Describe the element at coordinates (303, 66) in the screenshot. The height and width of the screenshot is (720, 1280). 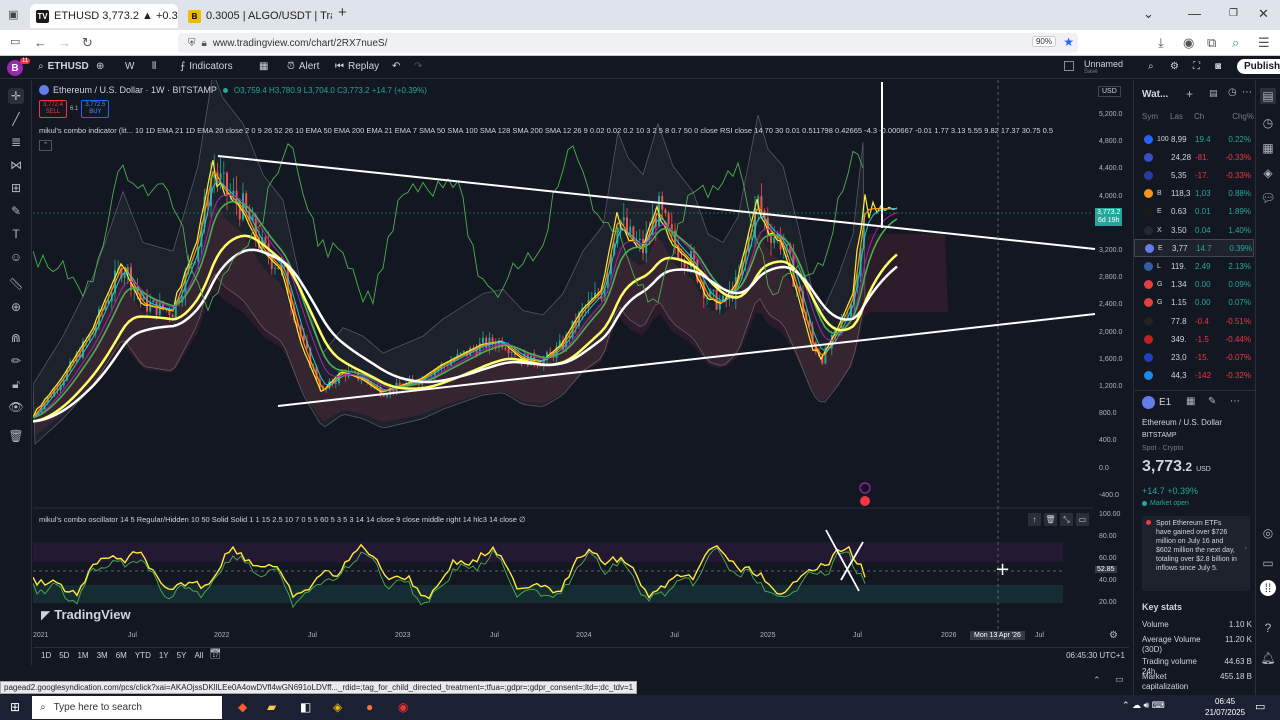
I see `alert-button: ⏰︎ Alert` at that location.